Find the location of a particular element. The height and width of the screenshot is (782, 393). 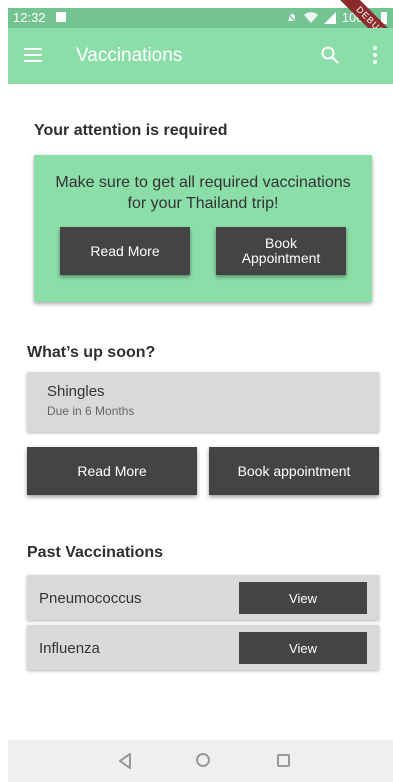

attention-heading: Your attention is required is located at coordinates (131, 130).